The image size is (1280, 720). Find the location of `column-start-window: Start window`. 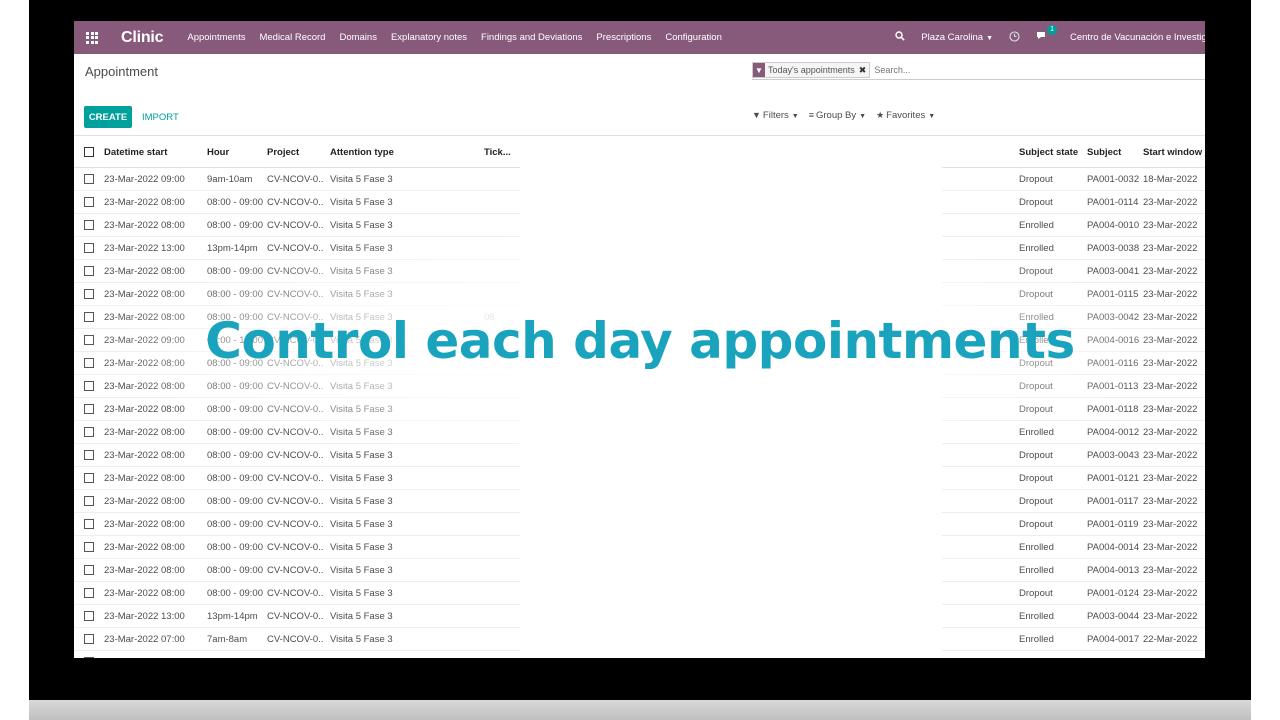

column-start-window: Start window is located at coordinates (1173, 152).